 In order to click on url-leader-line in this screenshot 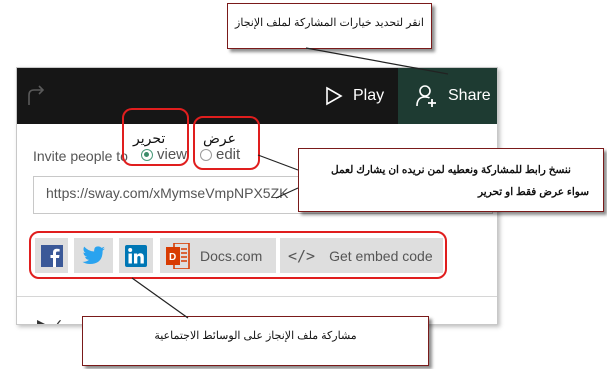, I will do `click(287, 193)`.